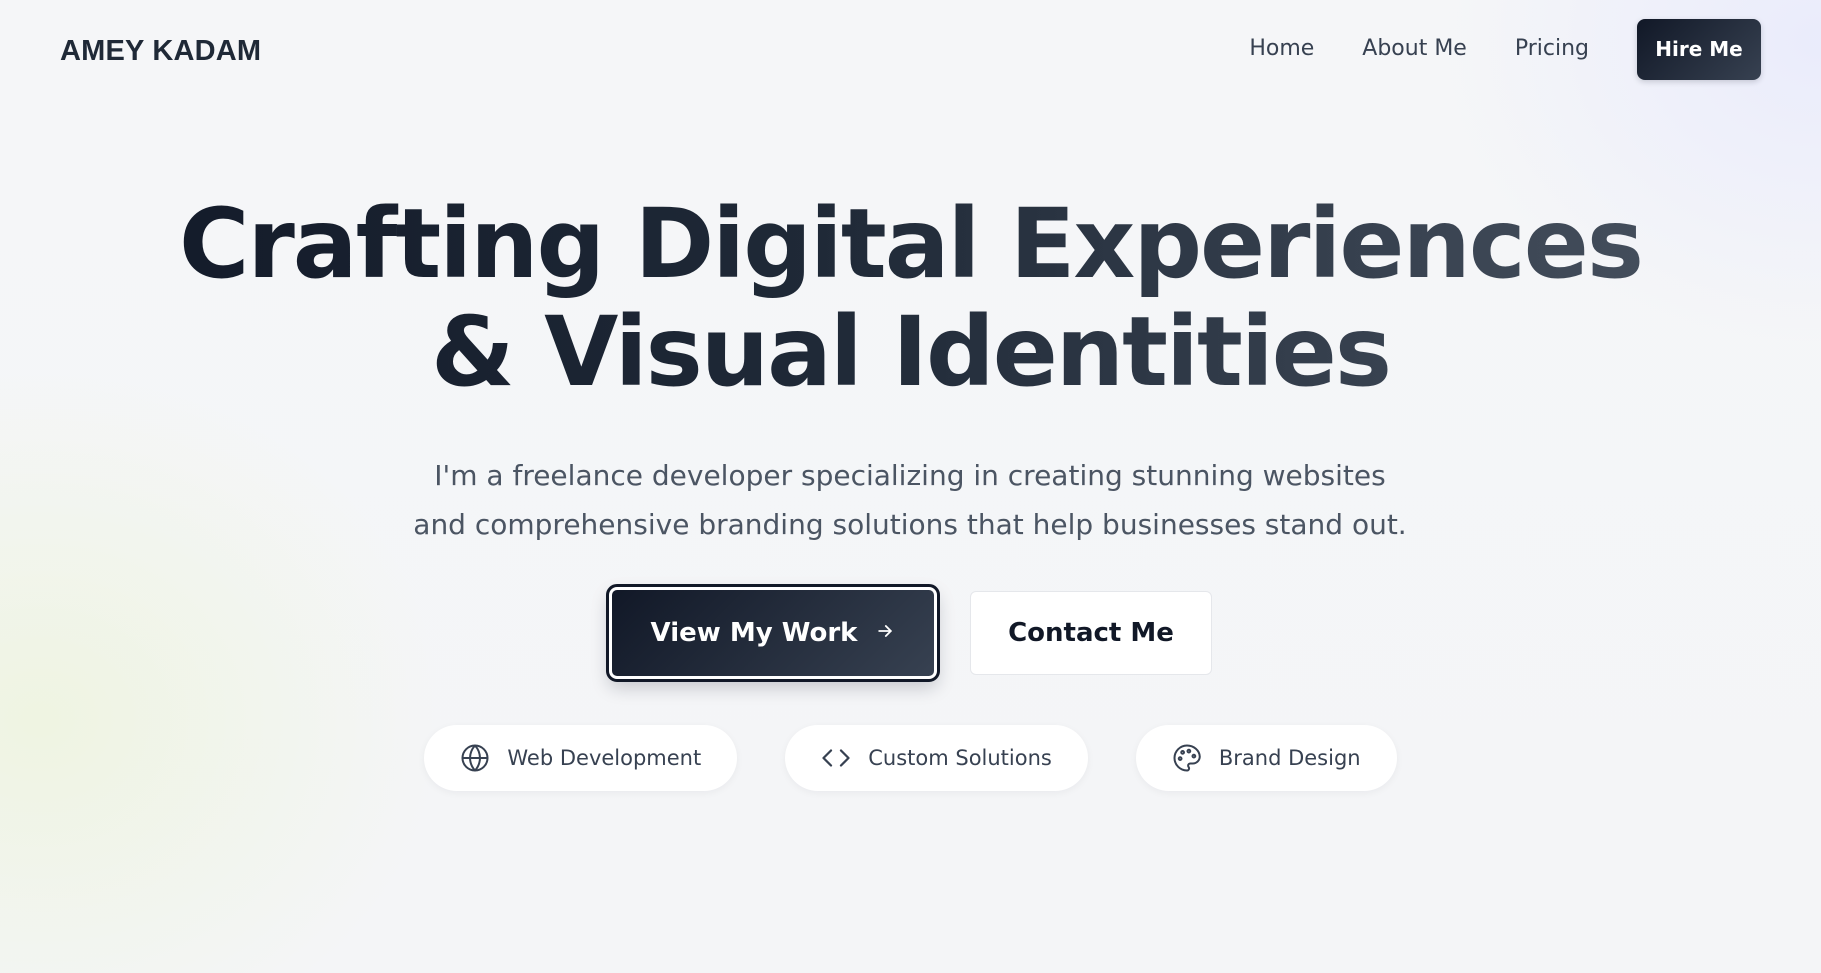 Image resolution: width=1821 pixels, height=973 pixels. What do you see at coordinates (160, 51) in the screenshot?
I see `brand-logo: AMEY KADAM` at bounding box center [160, 51].